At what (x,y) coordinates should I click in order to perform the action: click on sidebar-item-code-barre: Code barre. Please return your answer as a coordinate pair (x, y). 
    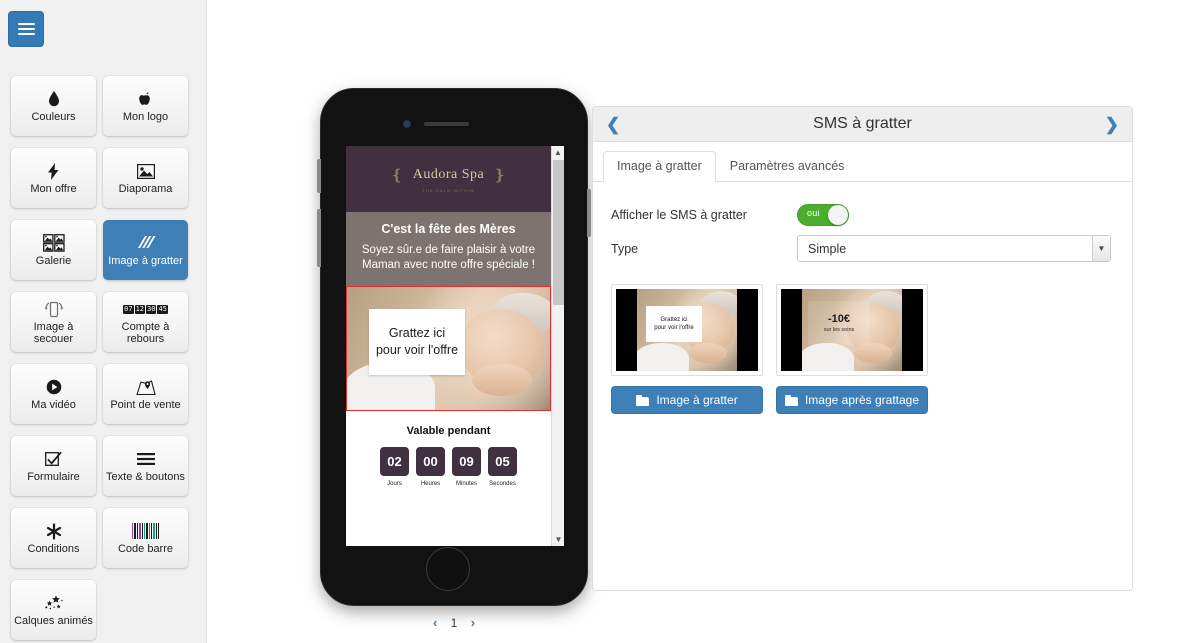
    Looking at the image, I should click on (145, 538).